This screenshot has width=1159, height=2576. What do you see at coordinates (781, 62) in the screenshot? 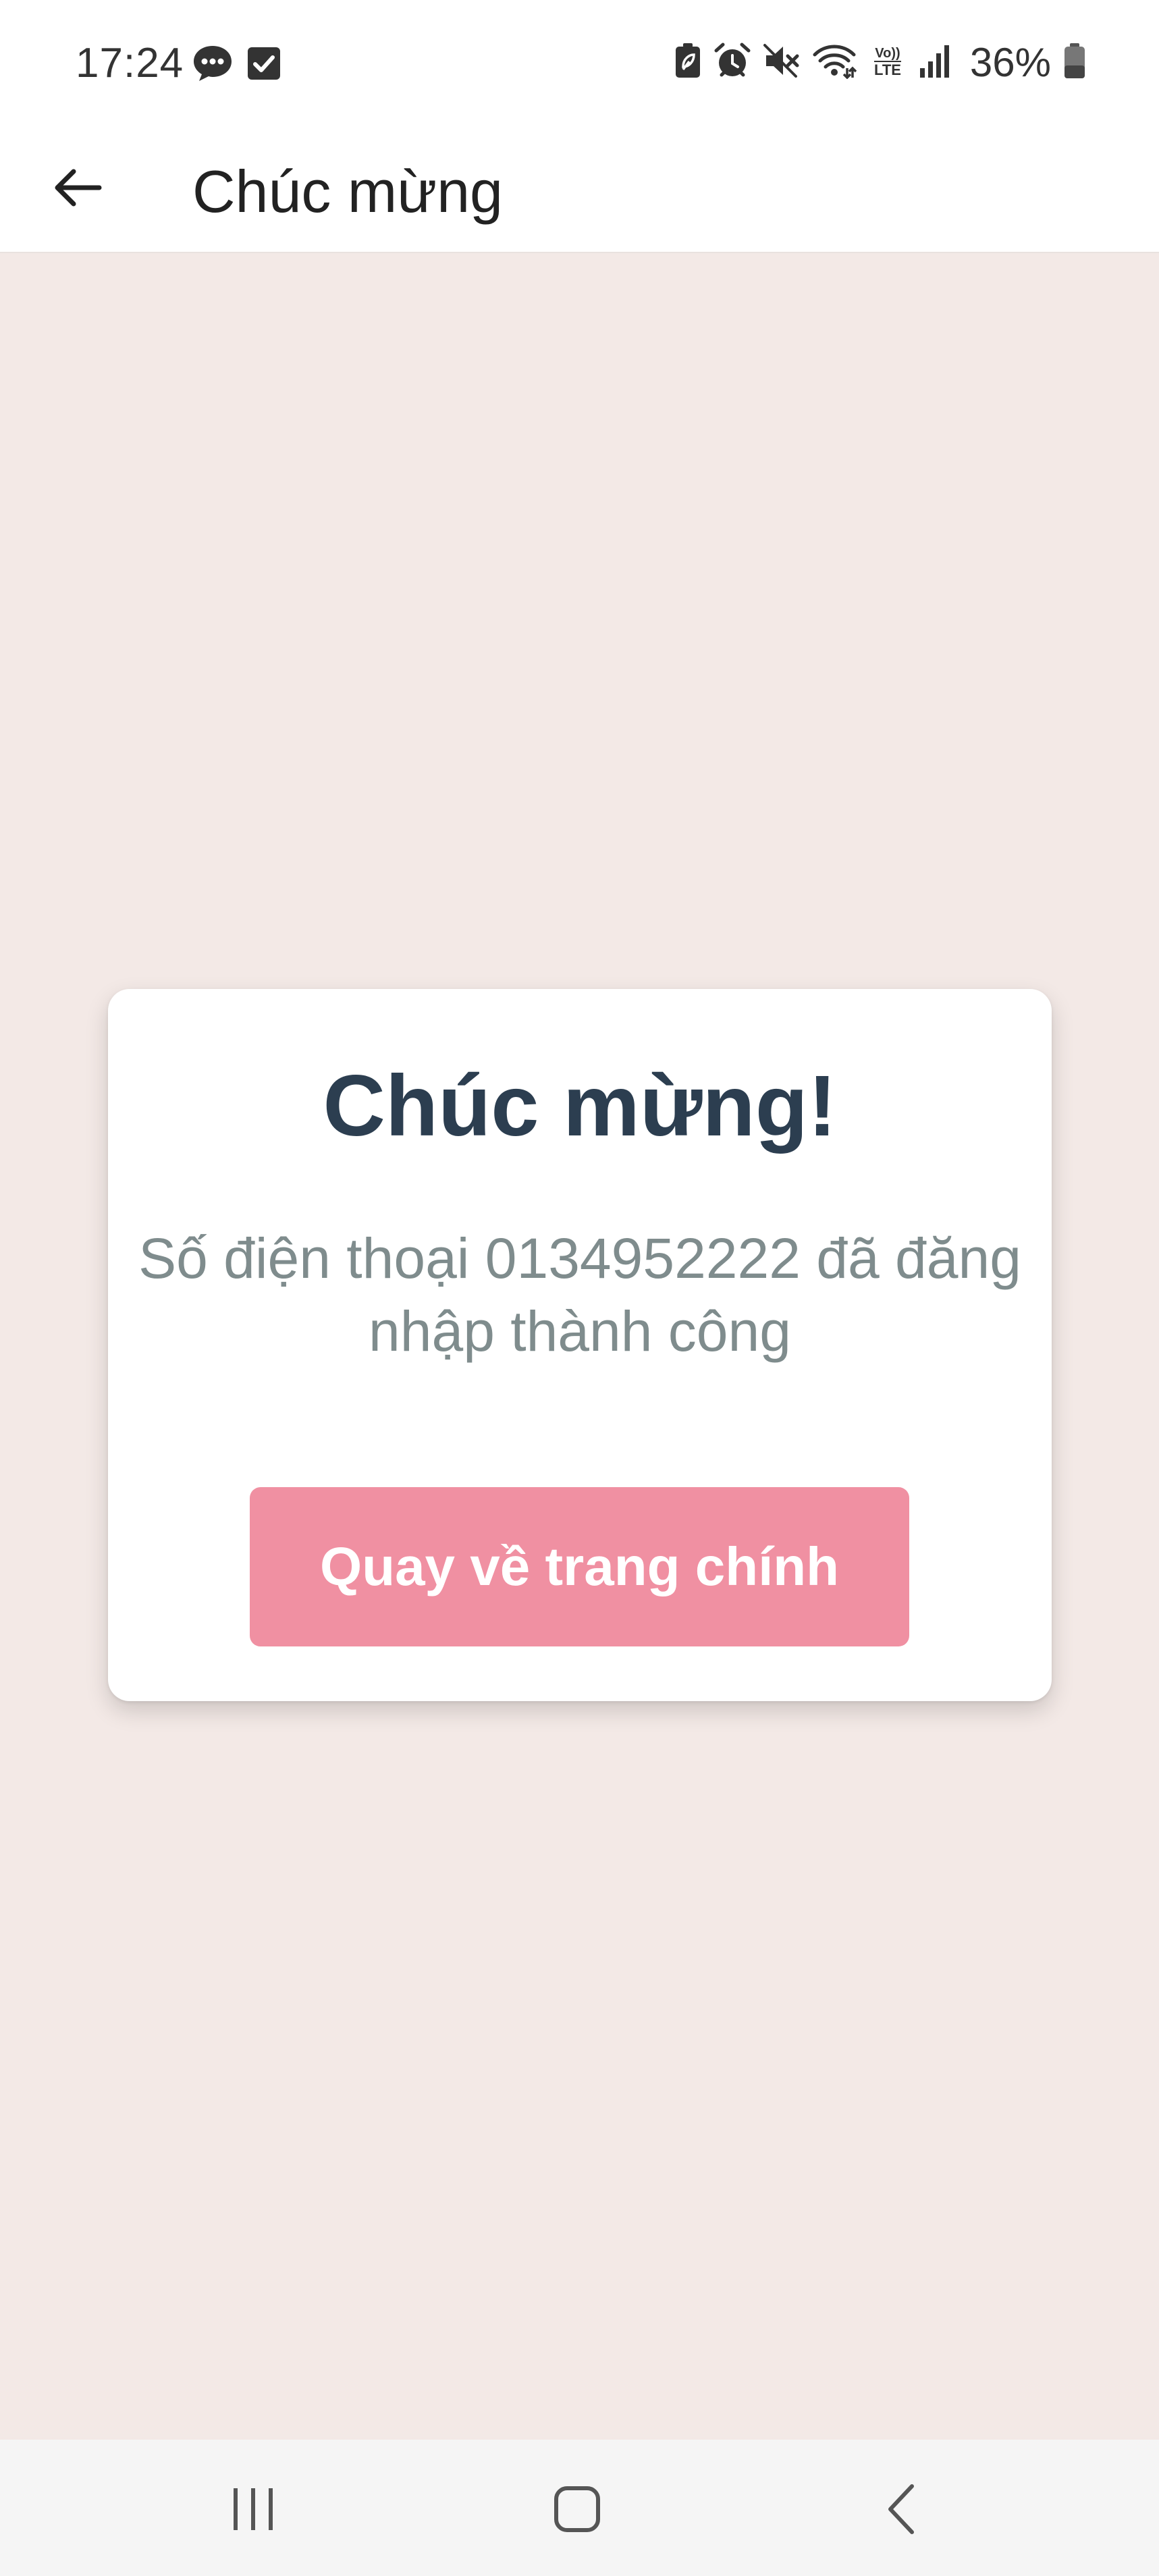
I see `mute-icon` at bounding box center [781, 62].